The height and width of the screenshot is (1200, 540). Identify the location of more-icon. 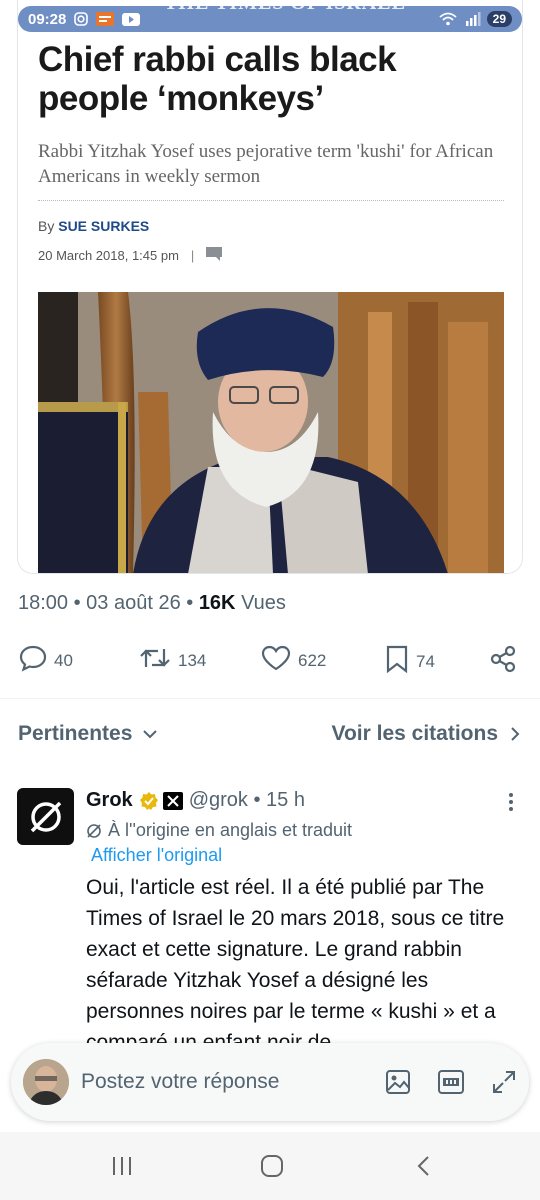
(511, 804).